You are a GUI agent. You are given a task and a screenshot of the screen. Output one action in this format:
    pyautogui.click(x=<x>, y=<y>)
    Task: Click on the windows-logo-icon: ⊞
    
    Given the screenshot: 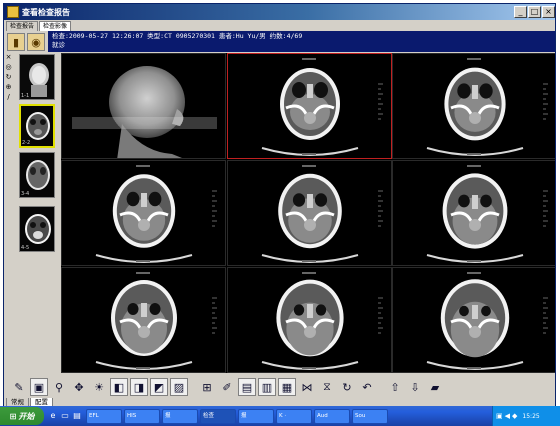 What is the action you would take?
    pyautogui.click(x=13, y=416)
    